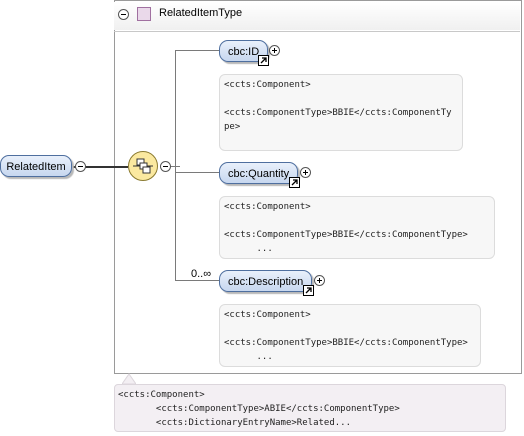 This screenshot has width=524, height=436. Describe the element at coordinates (317, 31) in the screenshot. I see `complex-type-divider` at that location.